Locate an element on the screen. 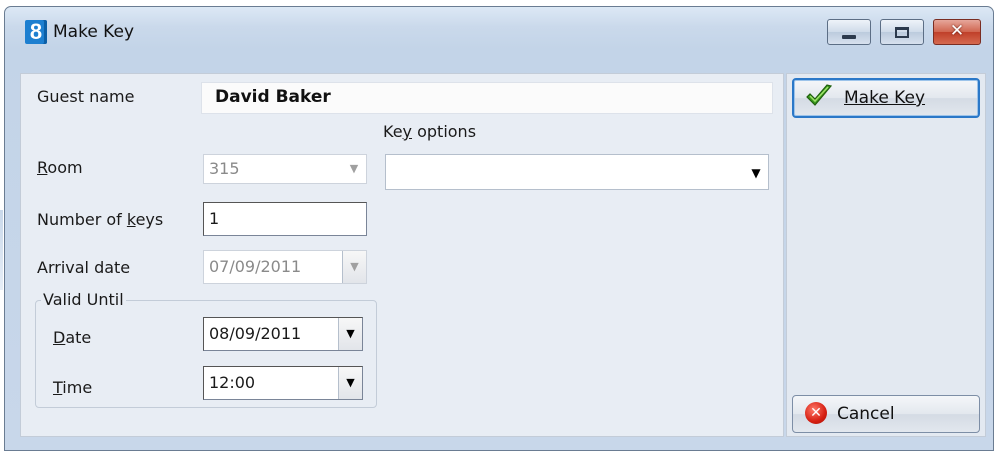  guest-name-field: David Baker is located at coordinates (487, 98).